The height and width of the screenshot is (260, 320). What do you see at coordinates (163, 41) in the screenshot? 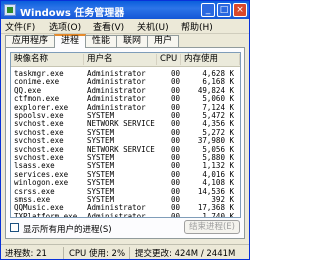
I see `tab-users: 用户` at bounding box center [163, 41].